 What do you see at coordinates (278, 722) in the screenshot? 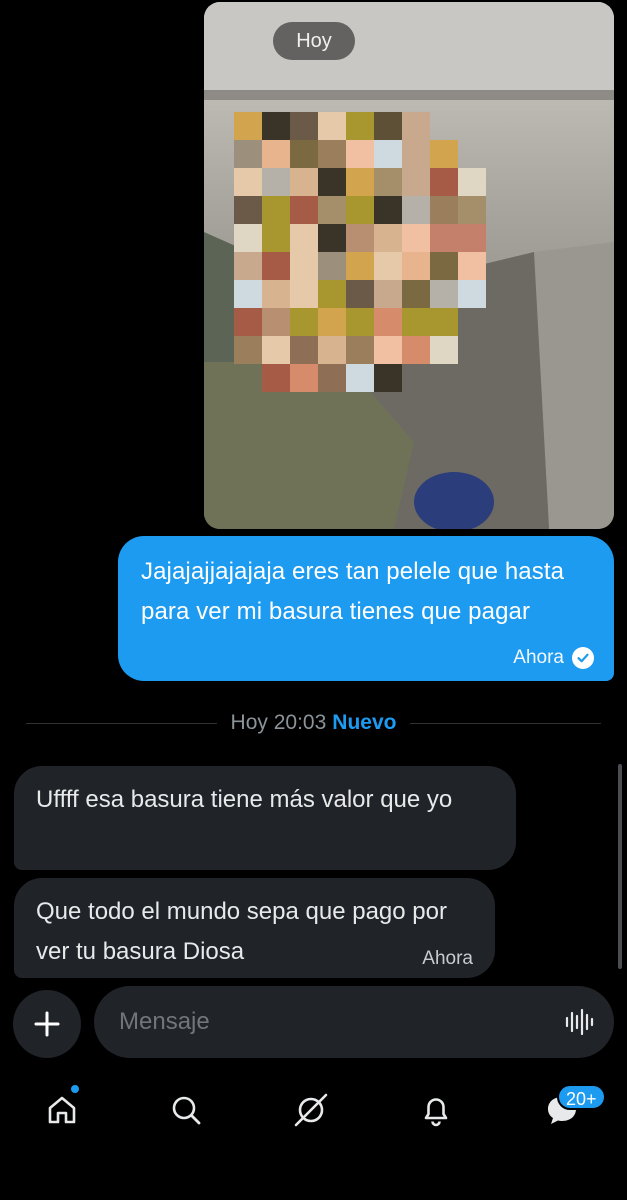
I see `divider-time: Hoy 20:03` at bounding box center [278, 722].